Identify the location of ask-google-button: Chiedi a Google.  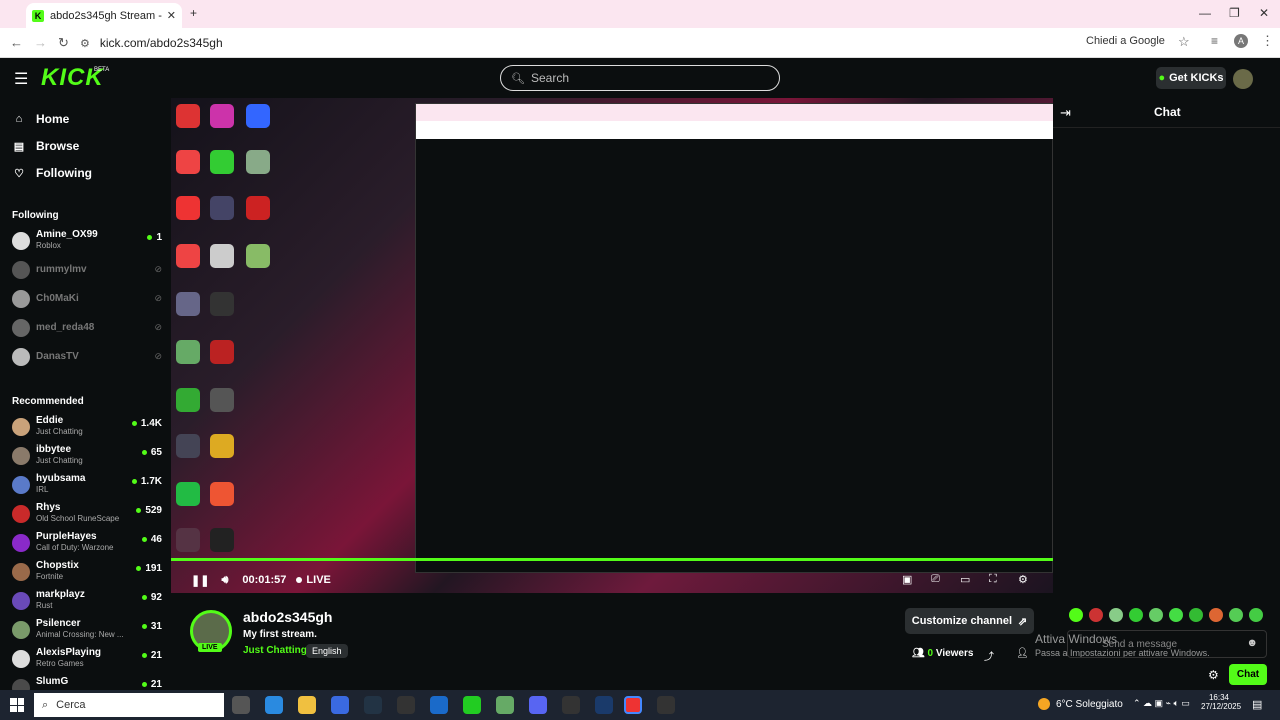
(1125, 41).